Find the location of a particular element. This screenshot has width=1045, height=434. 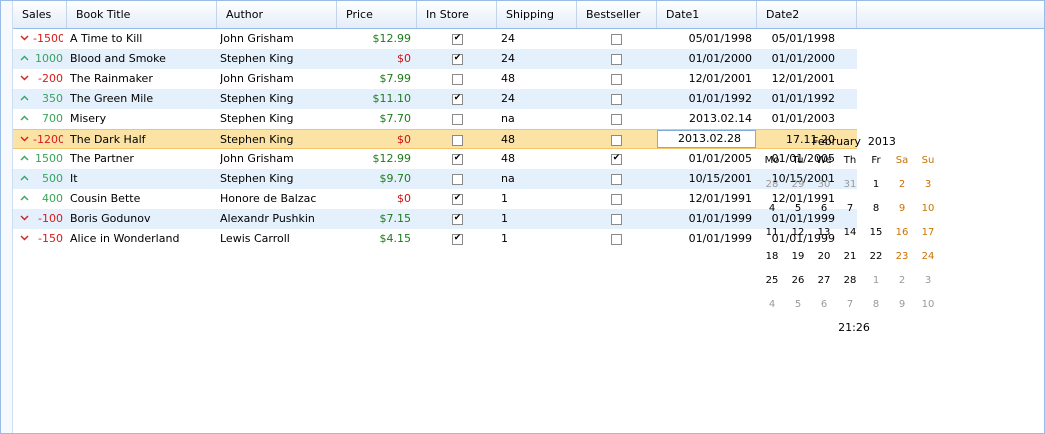

title-cell: The Green Mile is located at coordinates (142, 99).